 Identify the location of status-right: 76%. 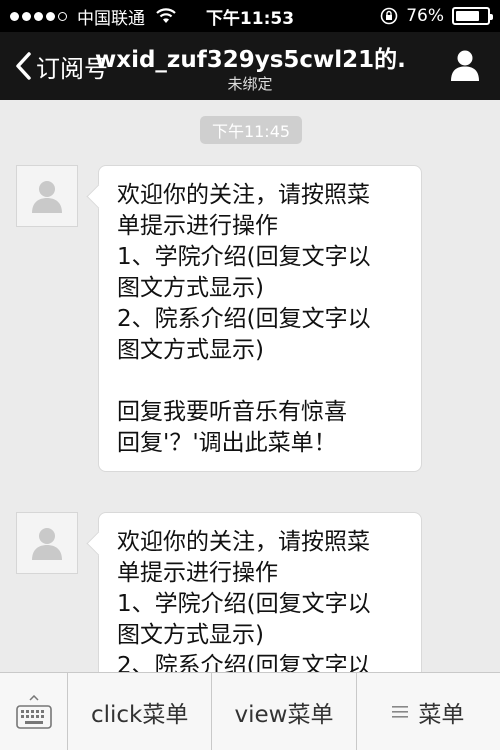
(436, 16).